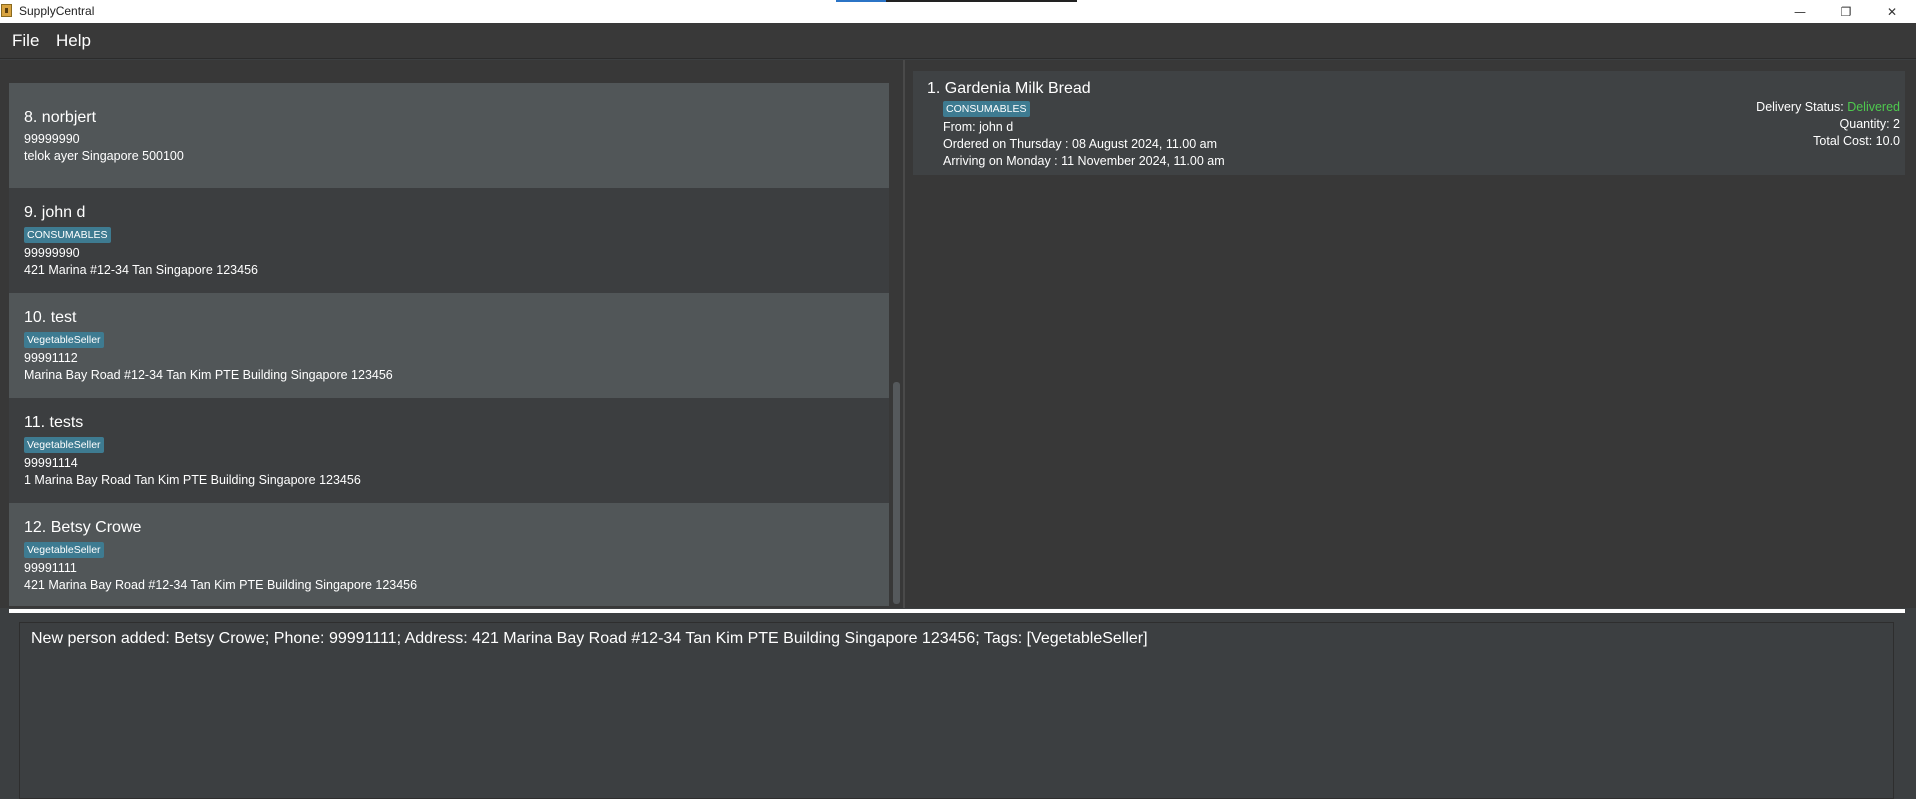 This screenshot has width=1916, height=799. What do you see at coordinates (1873, 107) in the screenshot?
I see `status-badge: Delivered` at bounding box center [1873, 107].